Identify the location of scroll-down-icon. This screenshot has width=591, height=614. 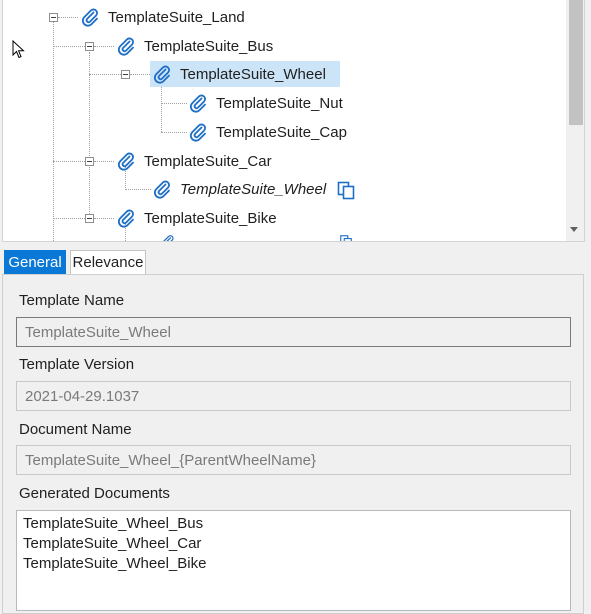
(574, 229).